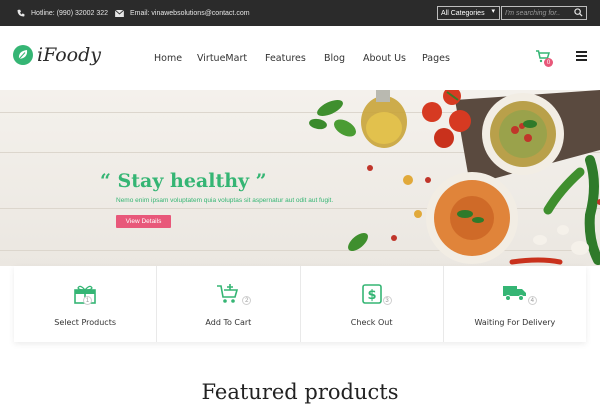 This screenshot has height=404, width=600. Describe the element at coordinates (285, 58) in the screenshot. I see `nav-features: Features` at that location.